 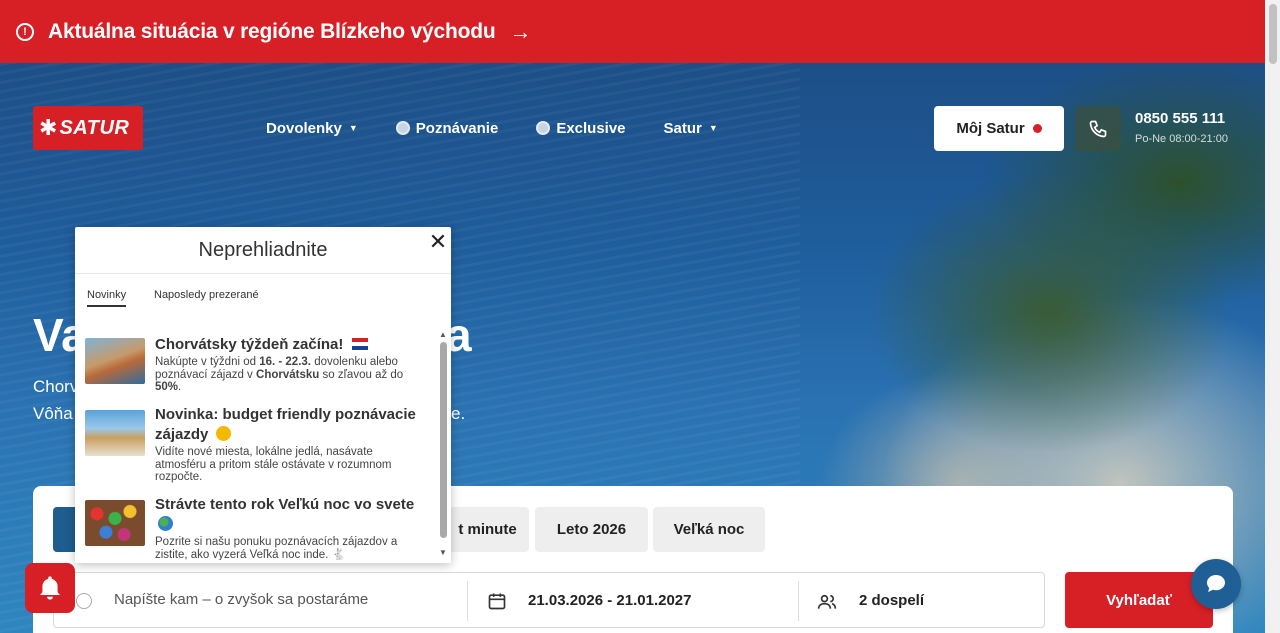 What do you see at coordinates (284, 599) in the screenshot?
I see `destination-input` at bounding box center [284, 599].